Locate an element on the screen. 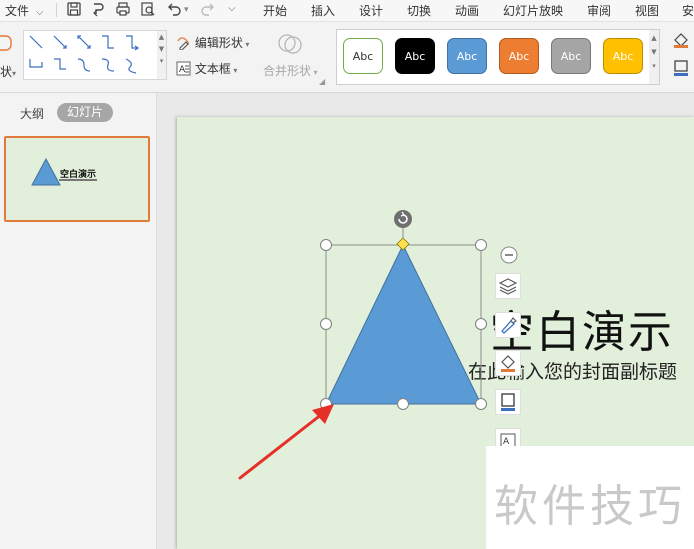 The image size is (694, 549). edit-shape-button: 编辑形状 ▾ is located at coordinates (212, 42).